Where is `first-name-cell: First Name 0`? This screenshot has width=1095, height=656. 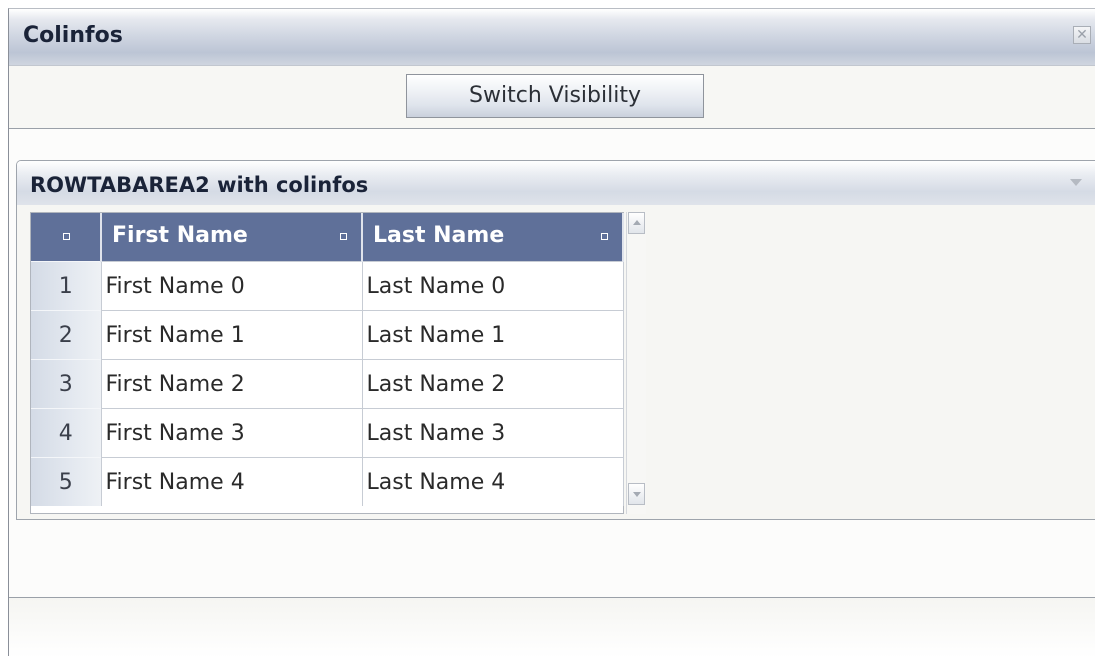
first-name-cell: First Name 0 is located at coordinates (232, 286).